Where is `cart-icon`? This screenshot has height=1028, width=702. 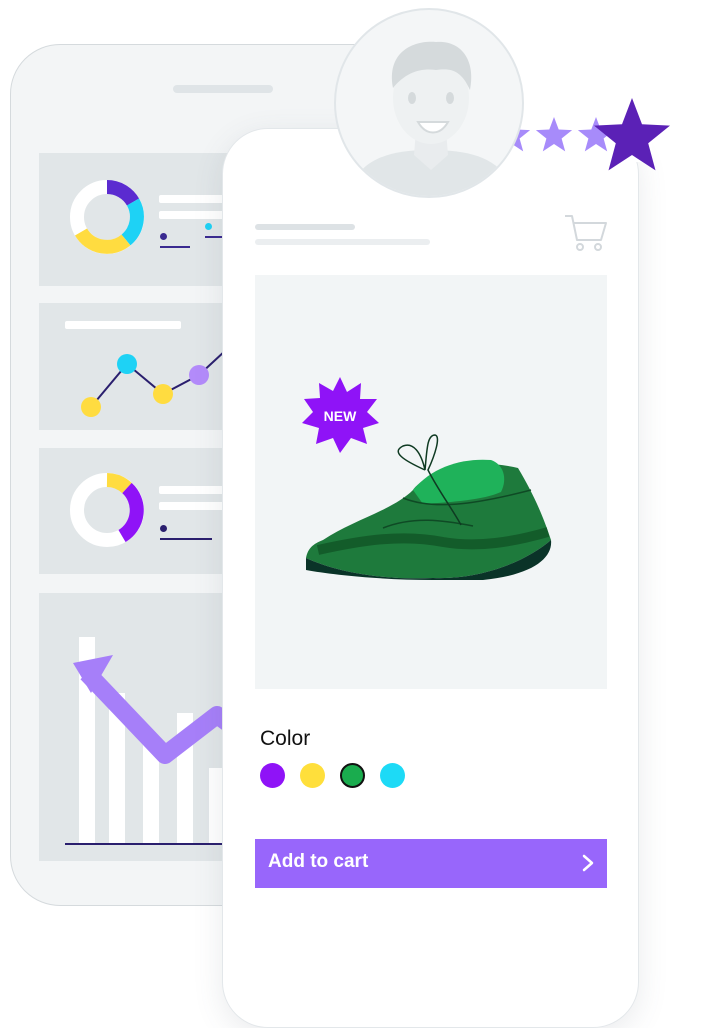 cart-icon is located at coordinates (586, 233).